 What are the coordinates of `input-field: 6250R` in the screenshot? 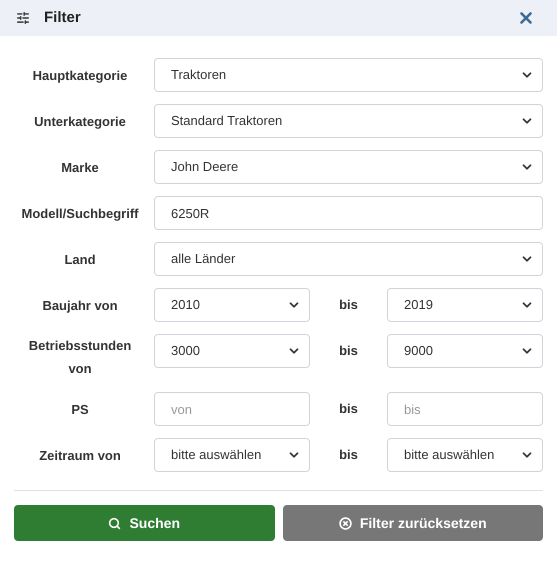 It's located at (348, 213).